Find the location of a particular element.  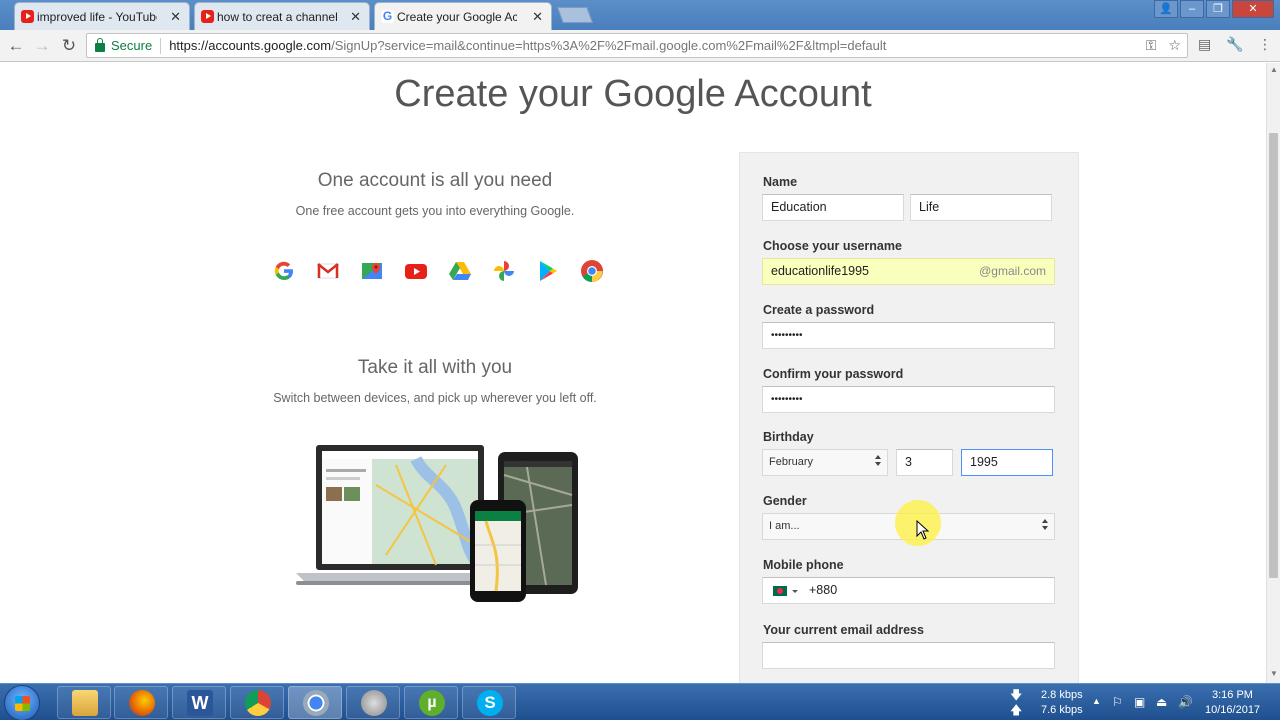

taskbar-app-camera is located at coordinates (373, 702).